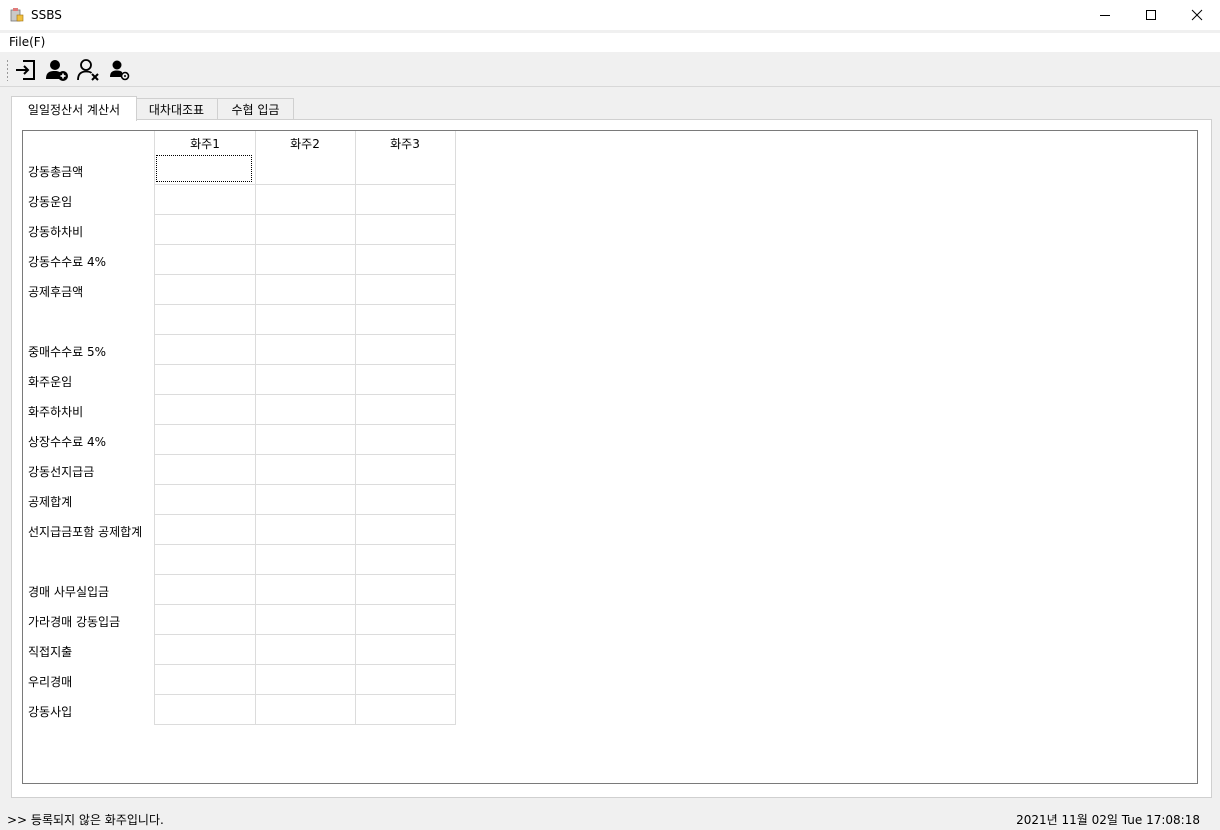 The height and width of the screenshot is (830, 1220). What do you see at coordinates (56, 172) in the screenshot?
I see `row-label: 강동총금액` at bounding box center [56, 172].